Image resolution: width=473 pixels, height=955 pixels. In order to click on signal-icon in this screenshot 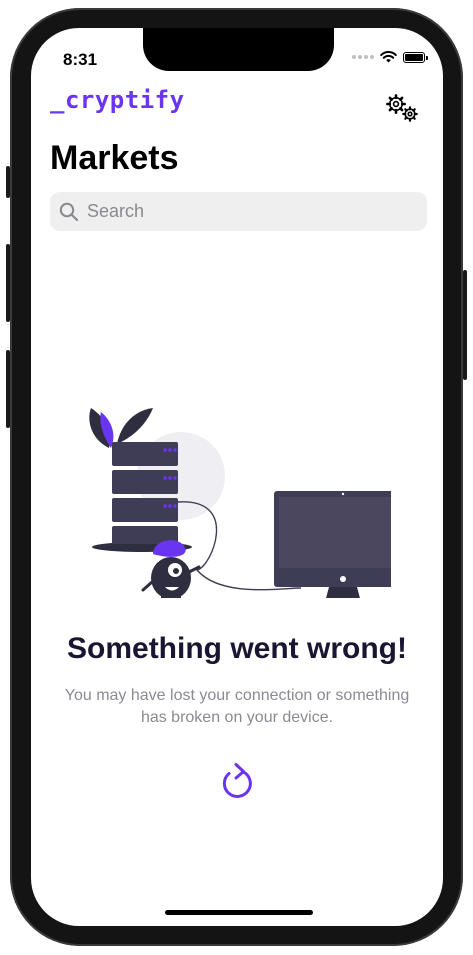, I will do `click(363, 57)`.